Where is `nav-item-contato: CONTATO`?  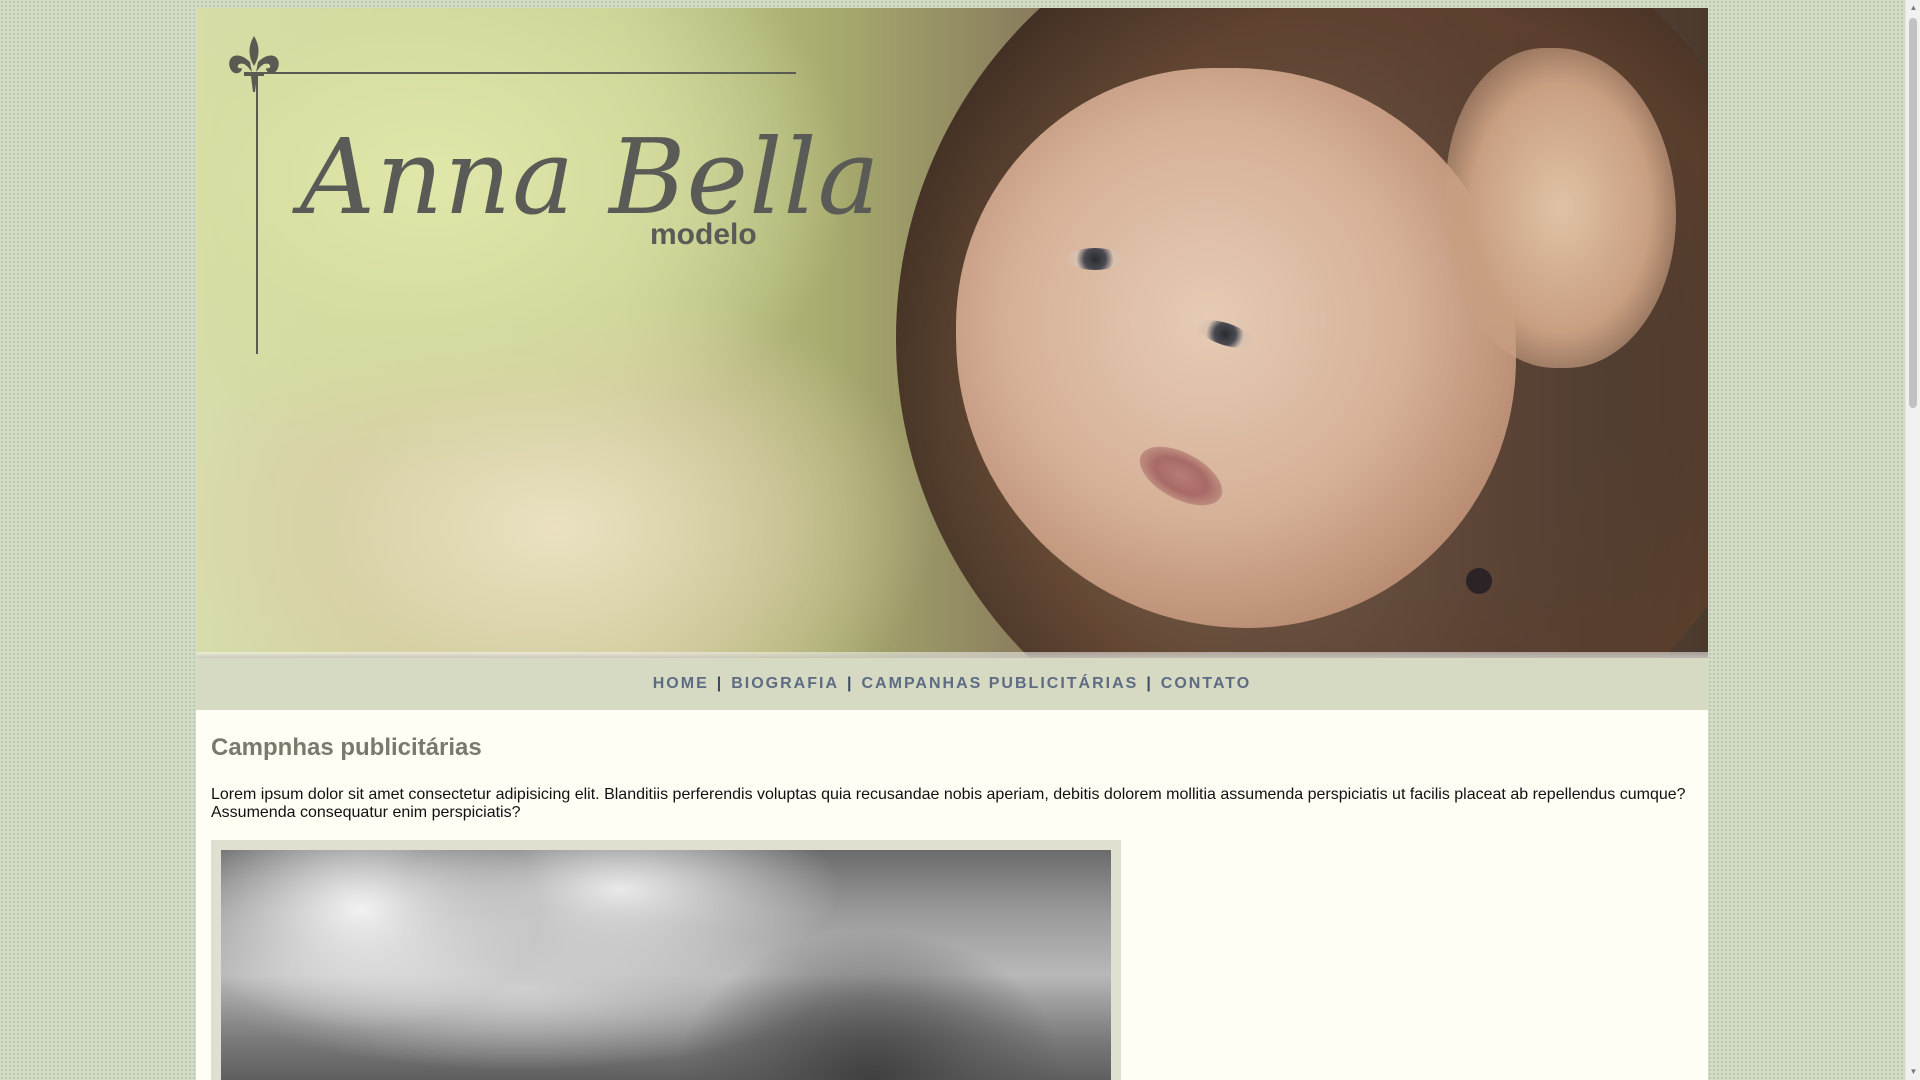
nav-item-contato: CONTATO is located at coordinates (1206, 684).